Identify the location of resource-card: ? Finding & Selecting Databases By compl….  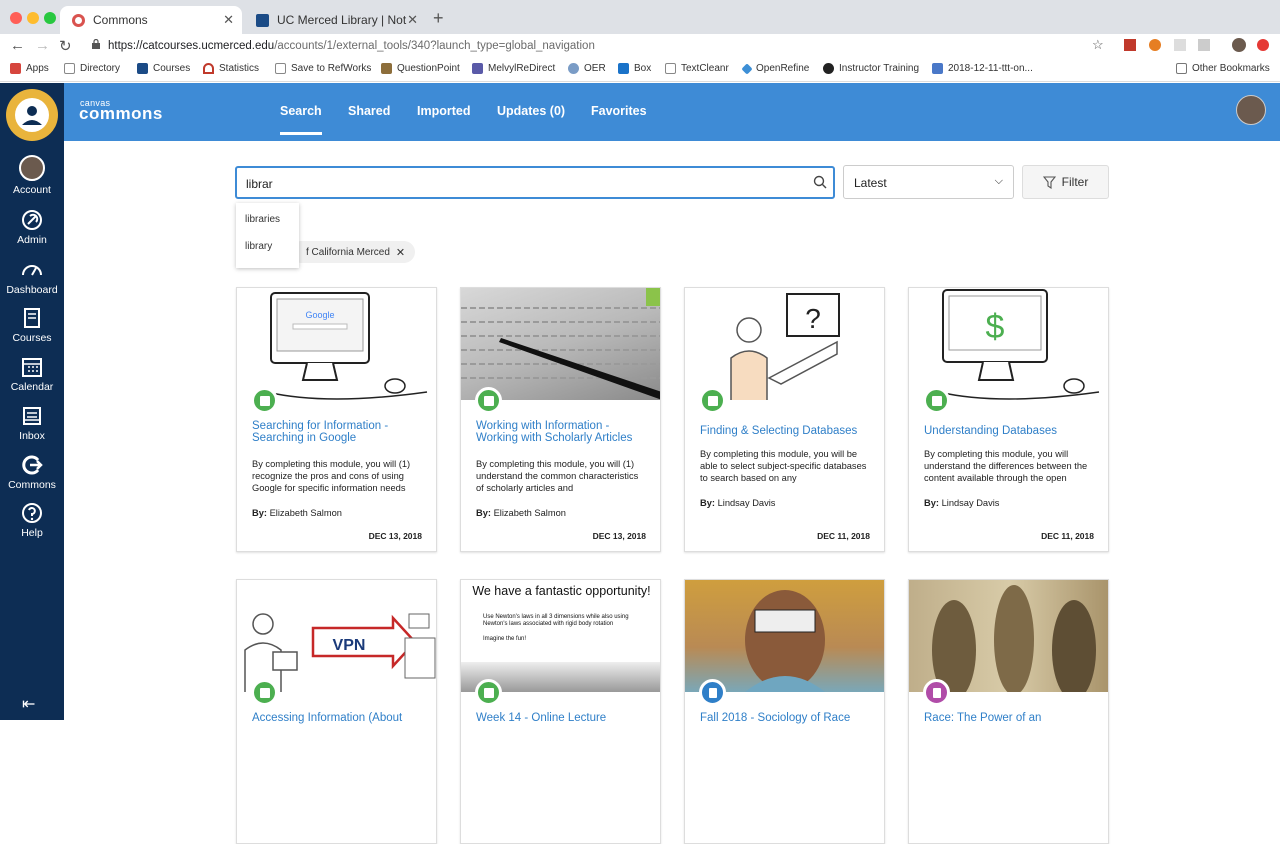
(784, 419).